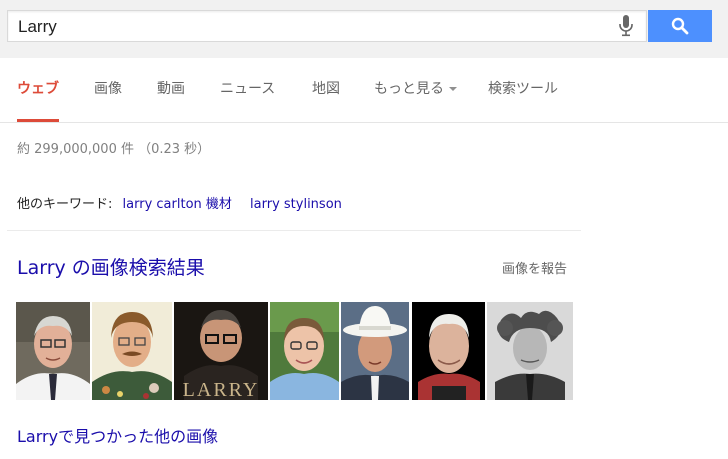 This screenshot has width=728, height=459. Describe the element at coordinates (534, 267) in the screenshot. I see `report-images-link: 画像を報告` at that location.